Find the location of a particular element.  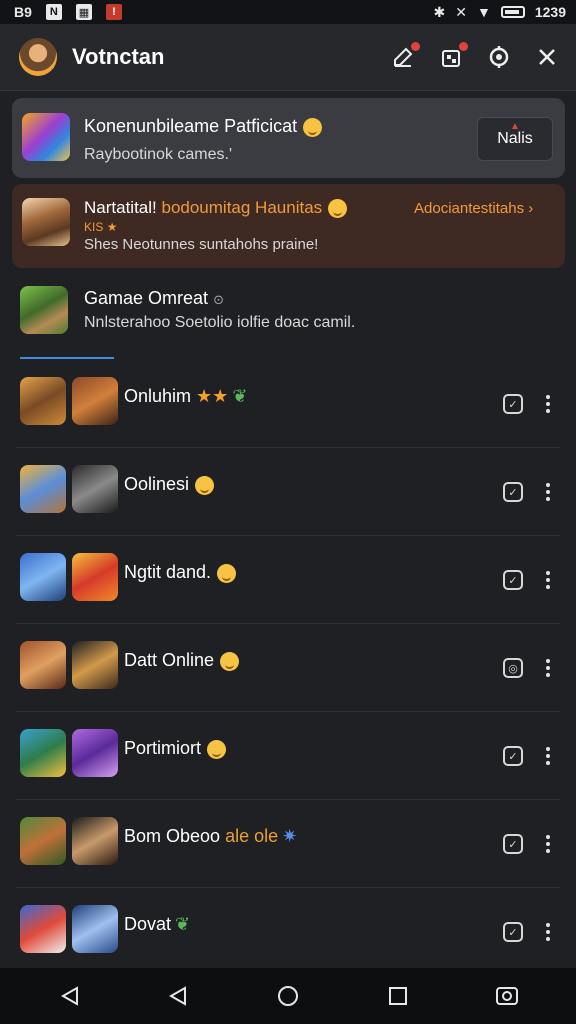

alert-icon: ! is located at coordinates (113, 12).